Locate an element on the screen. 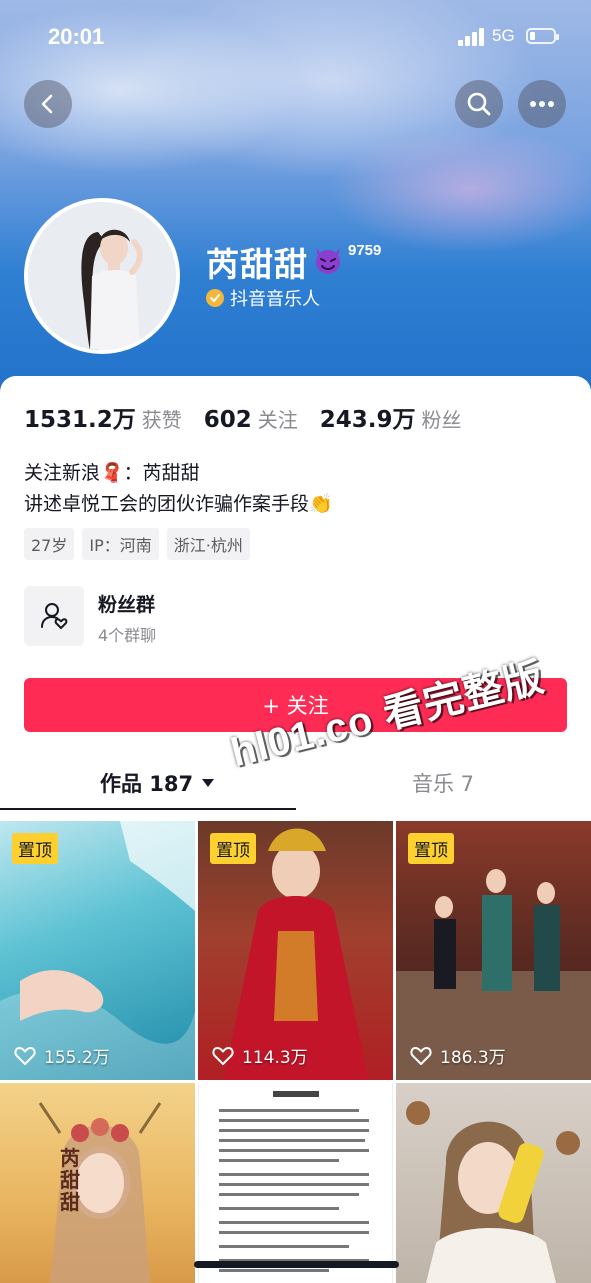 This screenshot has height=1283, width=591. avatar-image is located at coordinates (102, 276).